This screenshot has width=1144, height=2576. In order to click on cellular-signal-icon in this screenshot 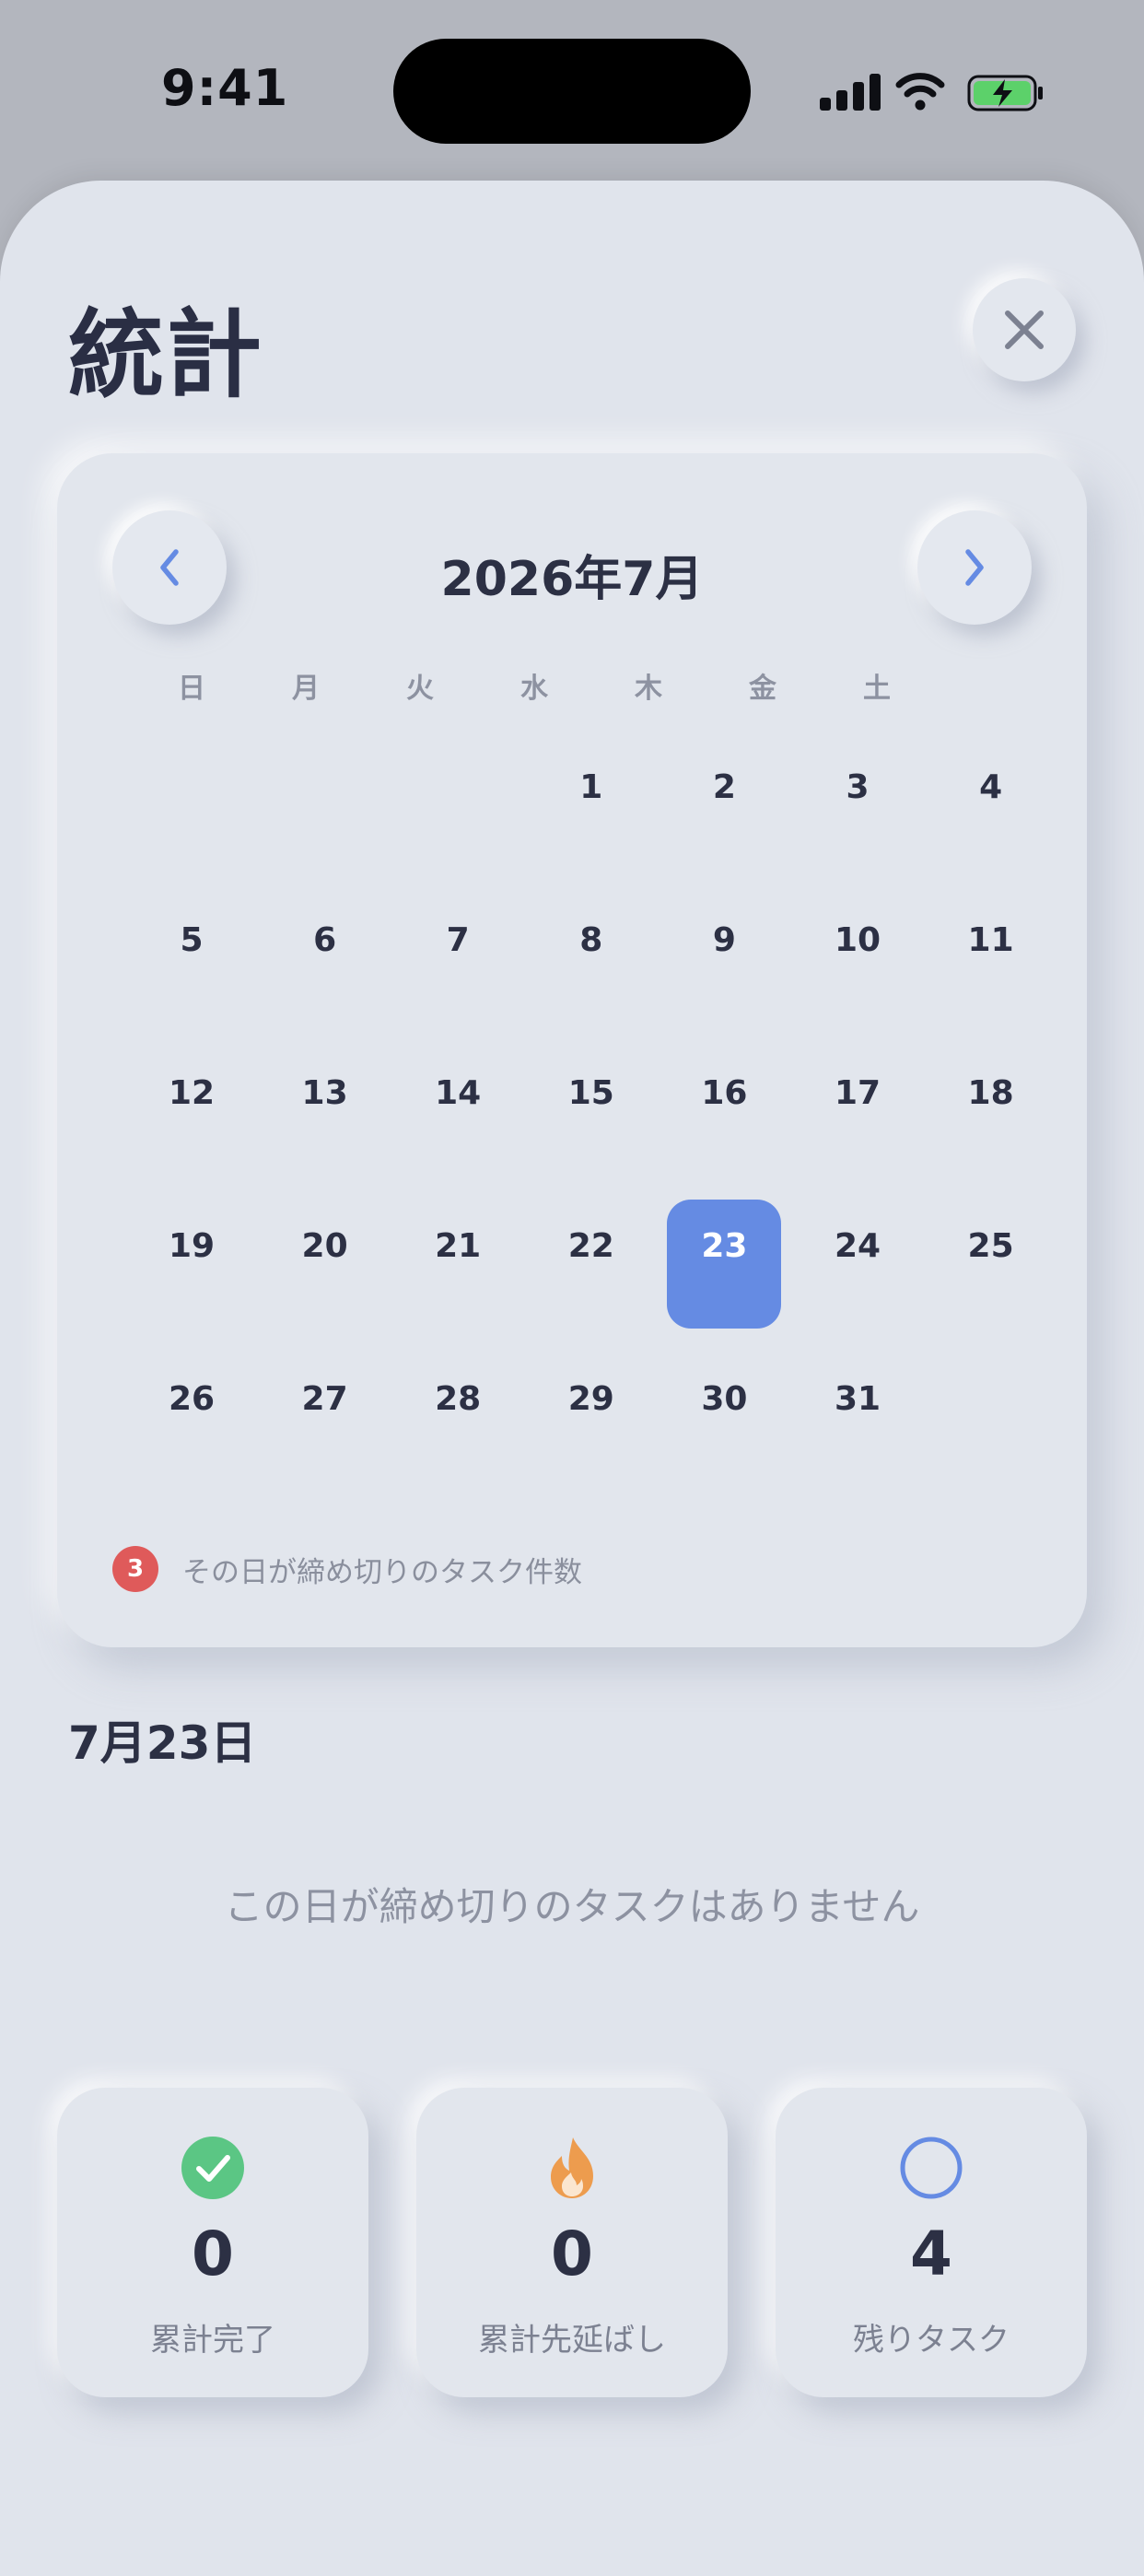, I will do `click(850, 92)`.